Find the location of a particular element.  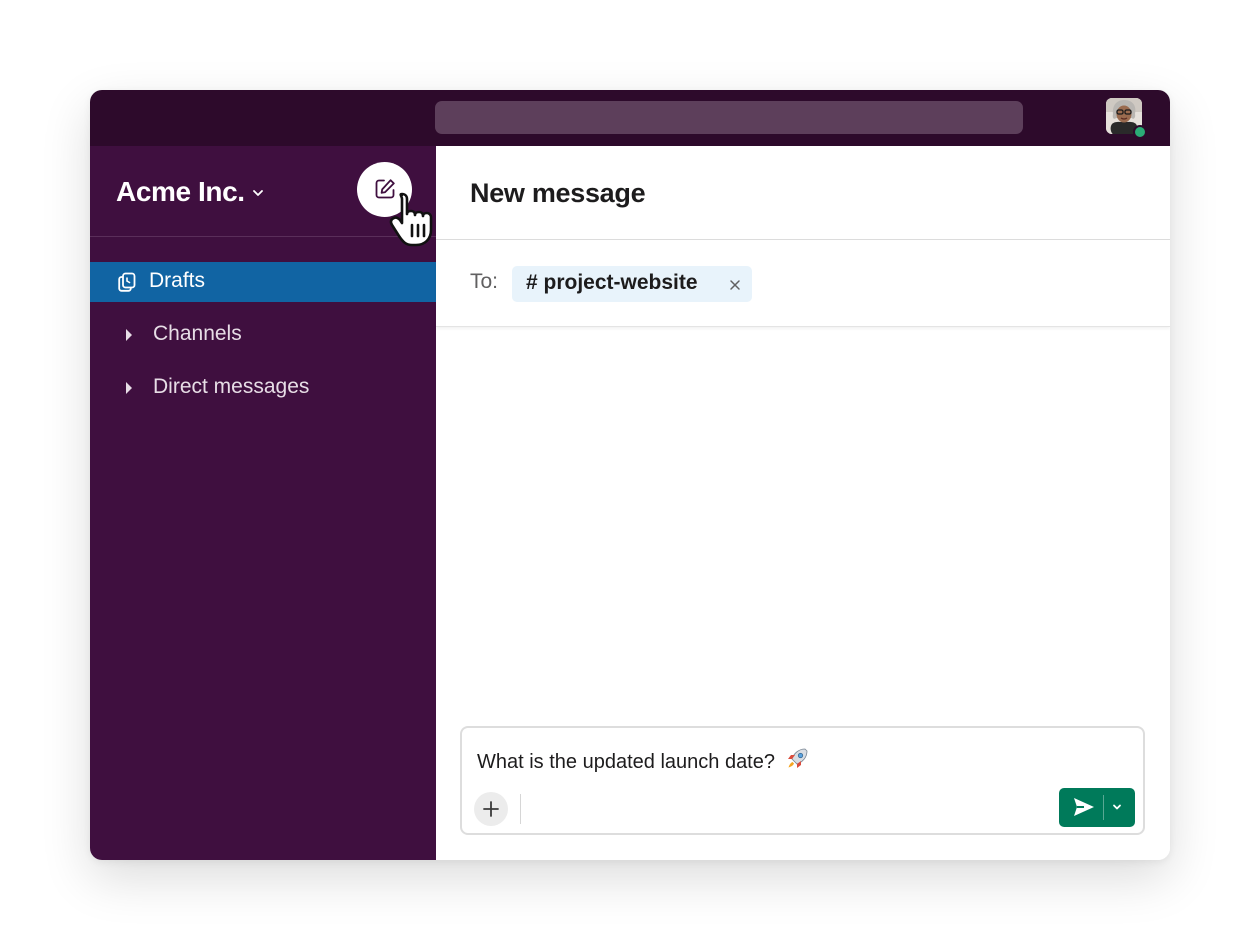

recipient-chip: # project-website is located at coordinates (632, 284).